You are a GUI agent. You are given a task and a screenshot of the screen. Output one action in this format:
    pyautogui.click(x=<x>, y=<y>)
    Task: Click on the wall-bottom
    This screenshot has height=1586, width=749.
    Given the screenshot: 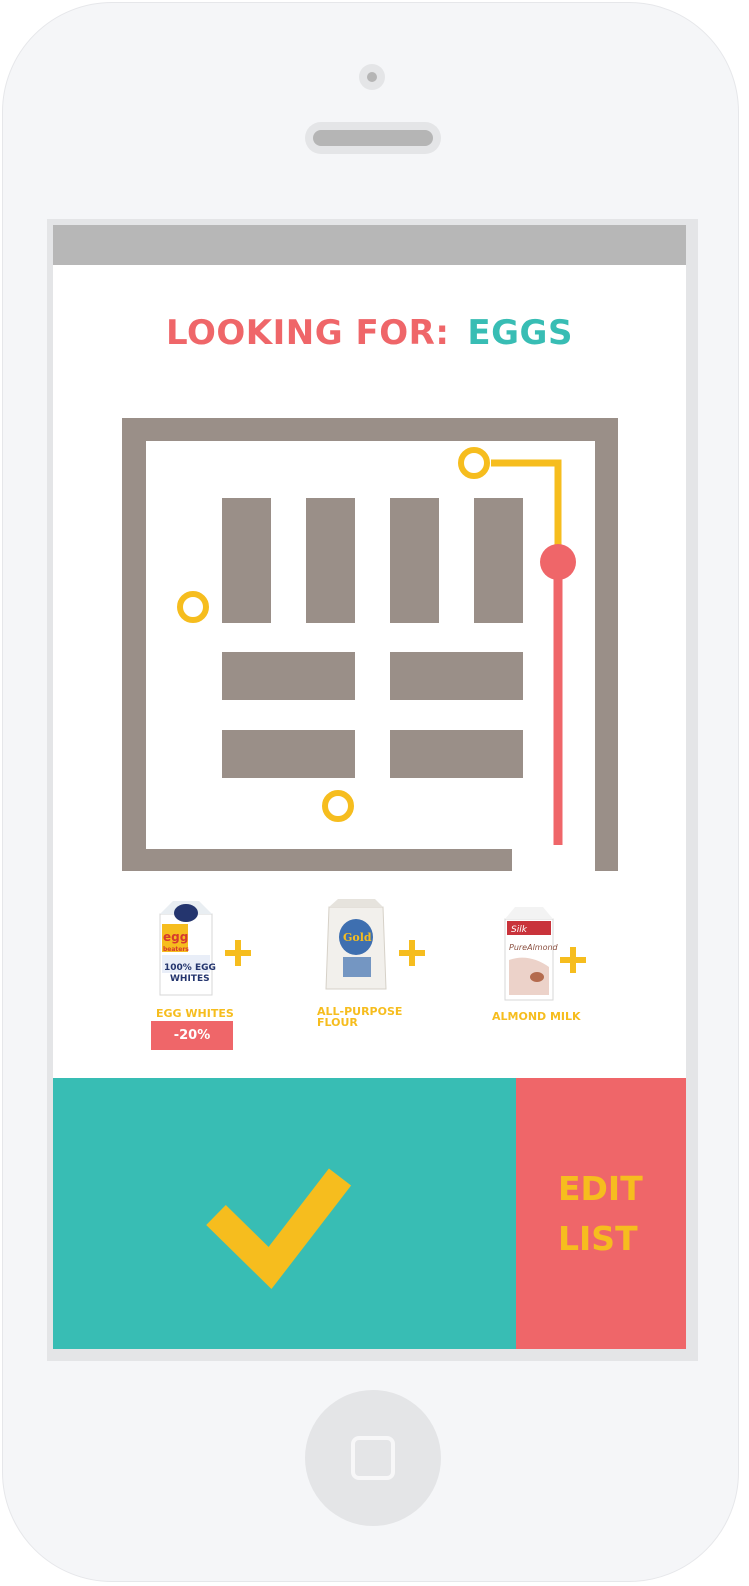 What is the action you would take?
    pyautogui.click(x=317, y=860)
    